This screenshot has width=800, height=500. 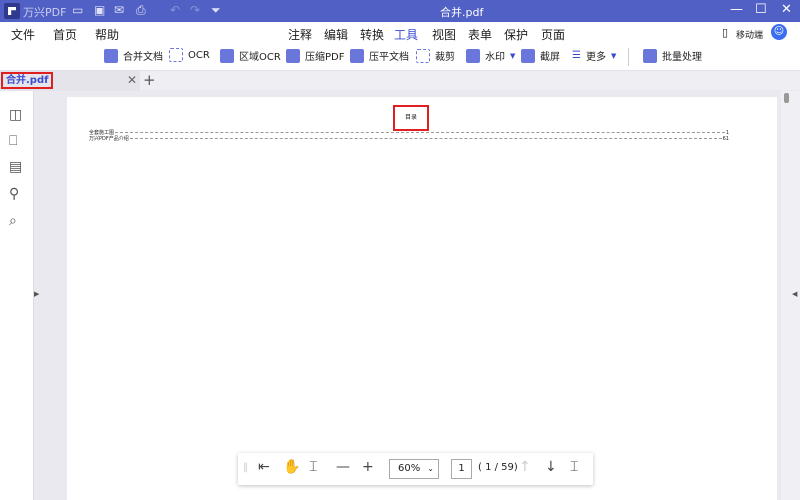 What do you see at coordinates (650, 55) in the screenshot?
I see `batch-icon` at bounding box center [650, 55].